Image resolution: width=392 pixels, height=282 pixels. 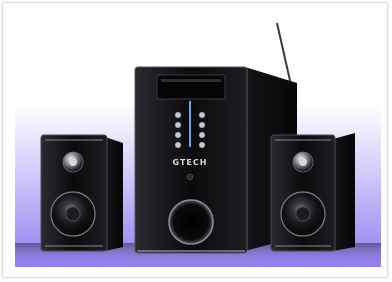 What do you see at coordinates (190, 162) in the screenshot?
I see `brand-logo: GTECH` at bounding box center [190, 162].